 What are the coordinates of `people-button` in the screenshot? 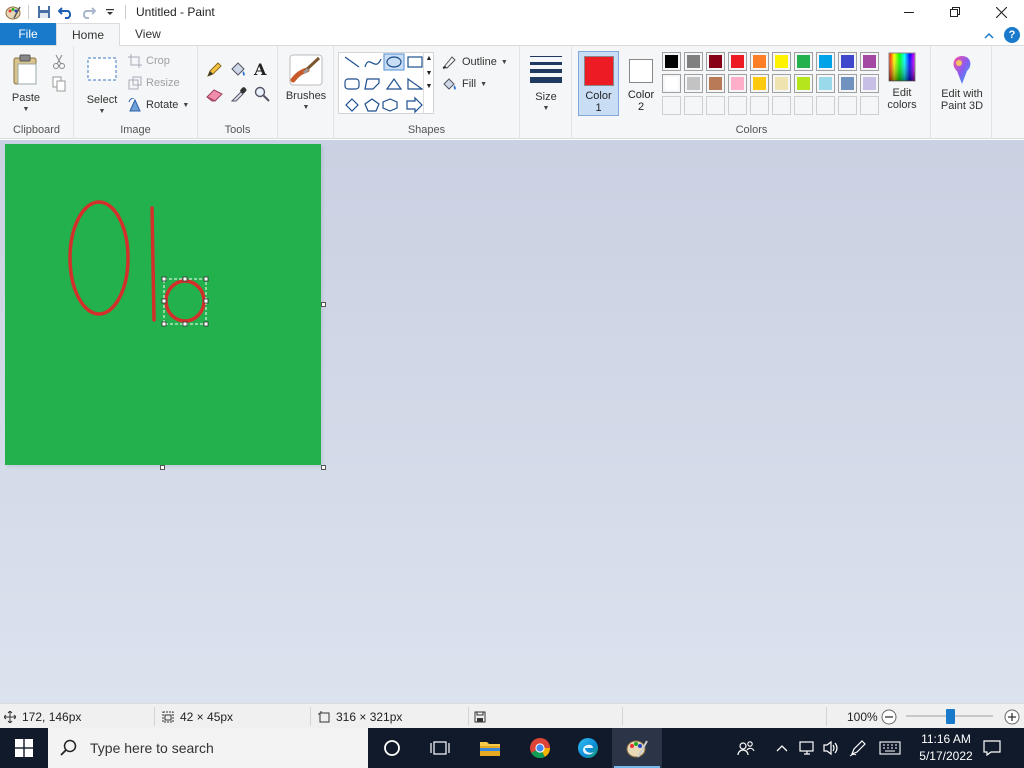 It's located at (746, 748).